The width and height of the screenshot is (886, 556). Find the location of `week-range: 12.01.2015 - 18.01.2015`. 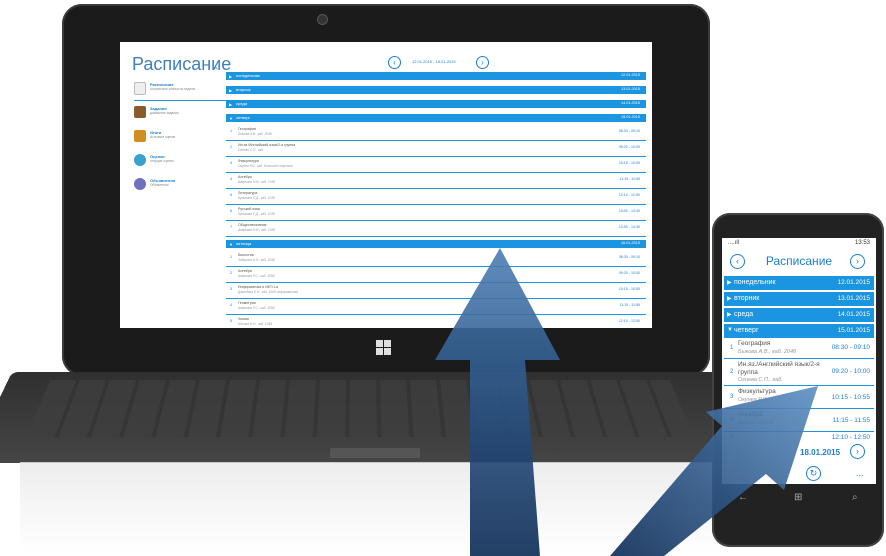

week-range: 12.01.2015 - 18.01.2015 is located at coordinates (434, 61).